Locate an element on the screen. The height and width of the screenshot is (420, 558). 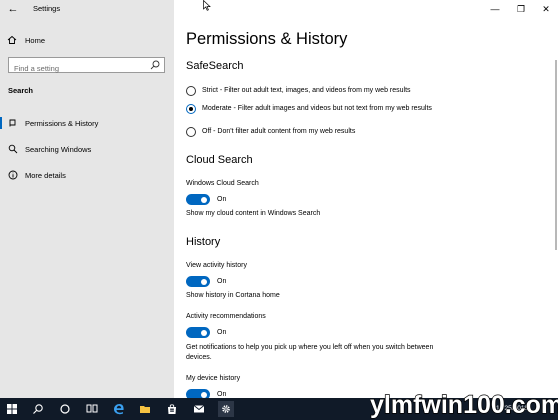
sidebar-item-searching-windows: Searching Windows is located at coordinates (87, 149).